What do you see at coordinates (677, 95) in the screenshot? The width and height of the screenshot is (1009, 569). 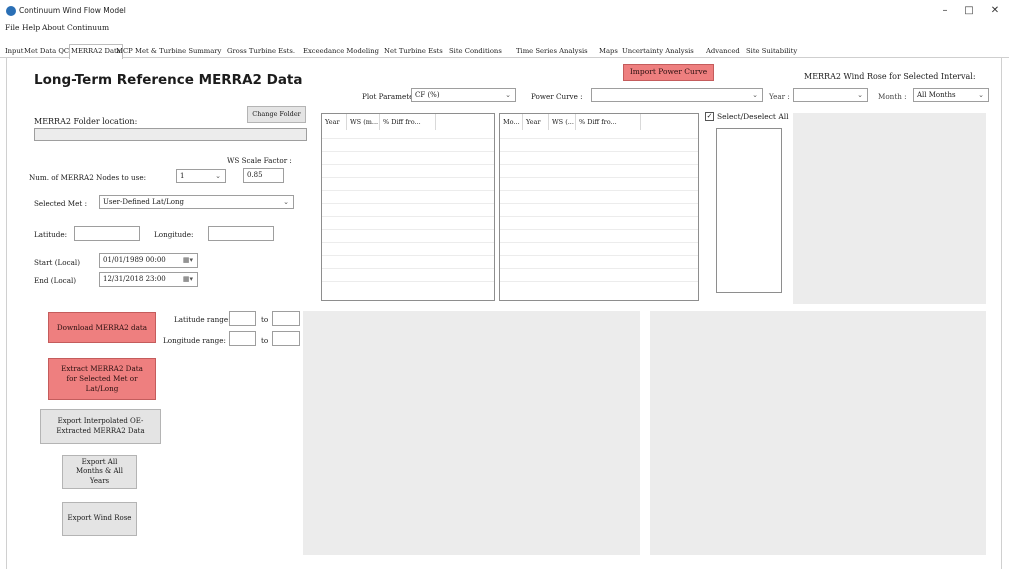 I see `power-curve-select: ⌄` at bounding box center [677, 95].